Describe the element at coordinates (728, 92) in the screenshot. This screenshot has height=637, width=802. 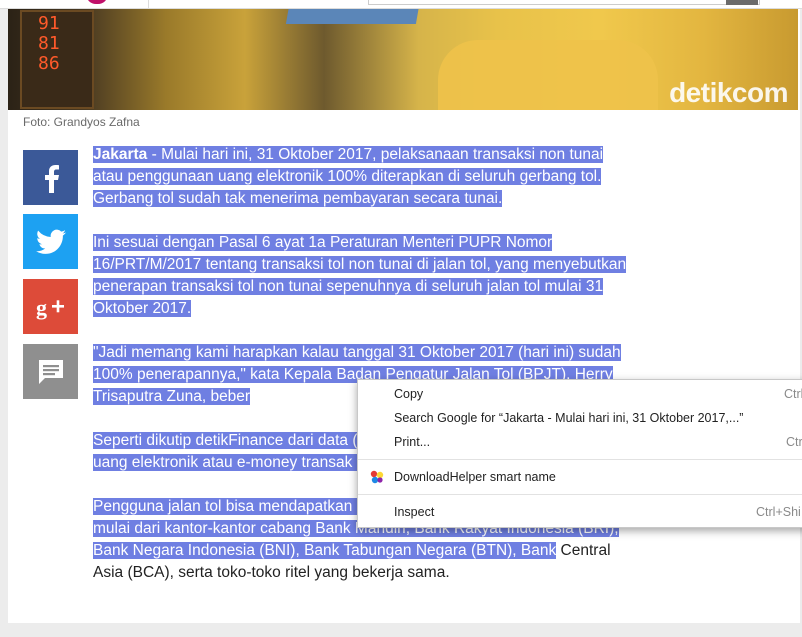
I see `photo-watermark: detikcom` at that location.